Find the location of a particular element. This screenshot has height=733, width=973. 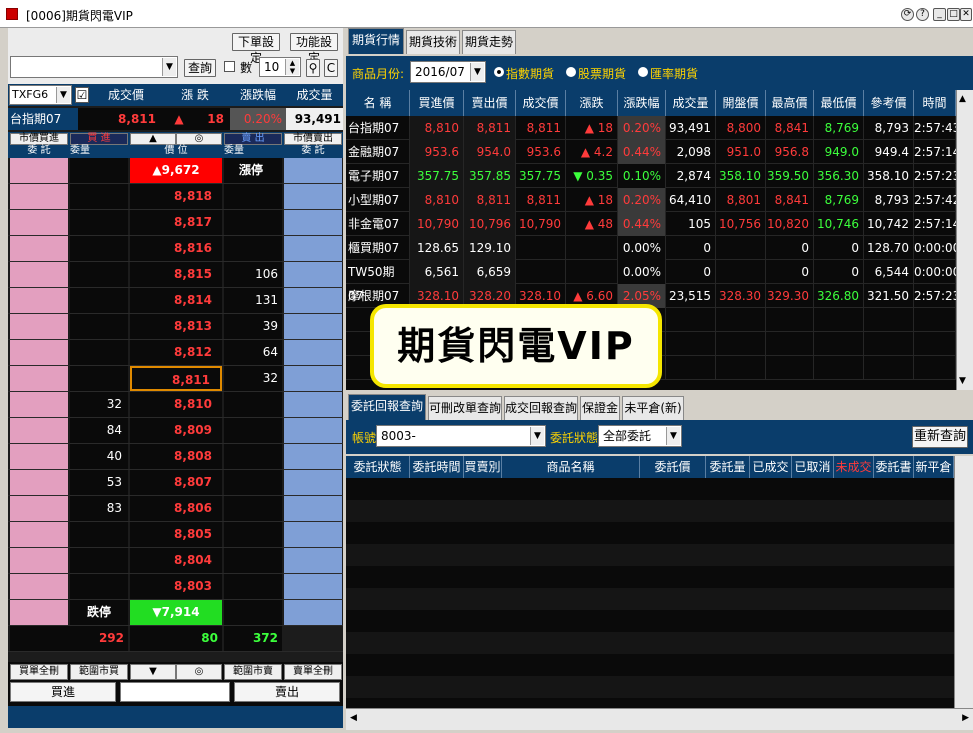

tab-futures-technical: 期貨技術 is located at coordinates (433, 42).